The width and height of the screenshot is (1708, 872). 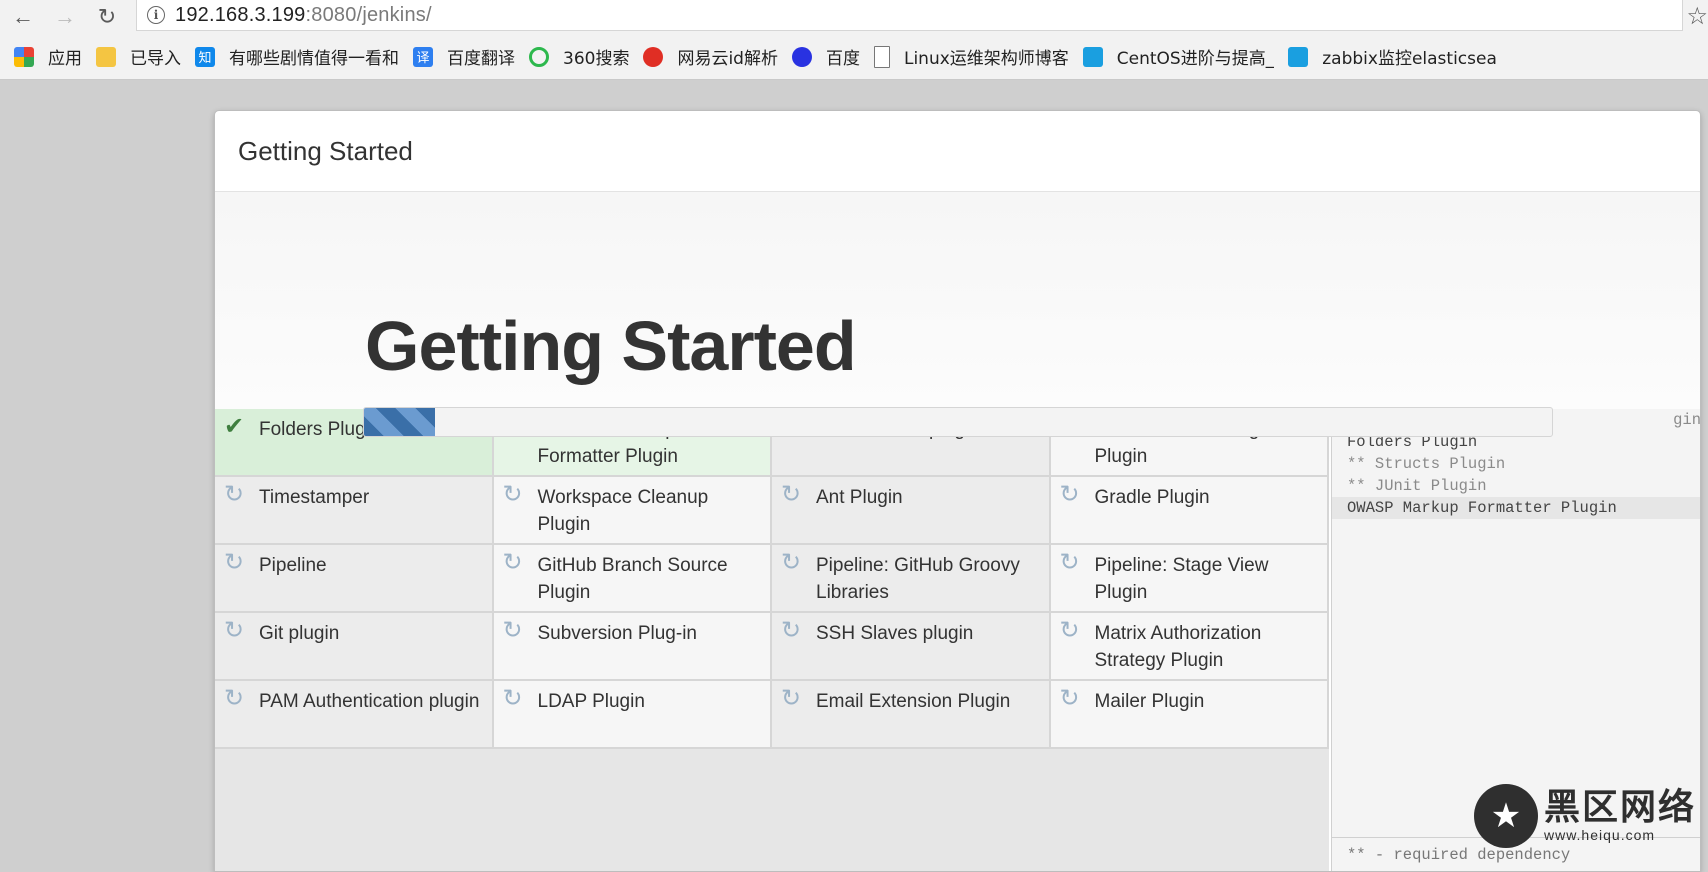 What do you see at coordinates (314, 59) in the screenshot?
I see `bookmark-label: 有哪些剧情值得一看和` at bounding box center [314, 59].